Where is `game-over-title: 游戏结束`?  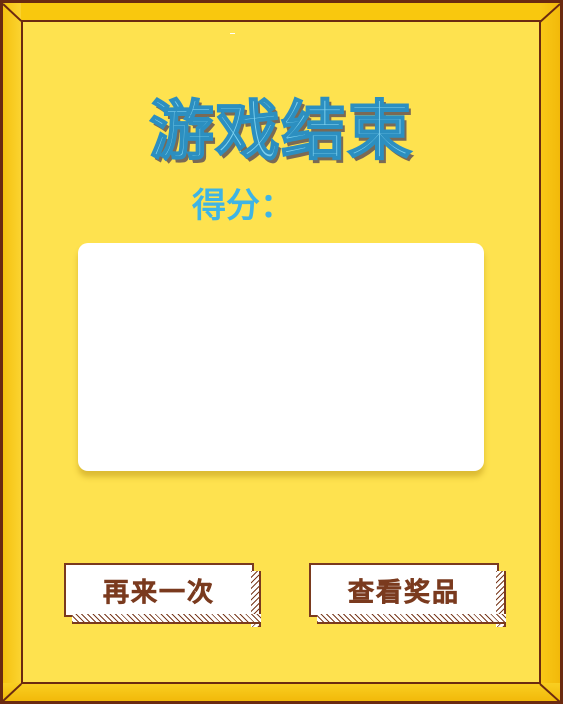 game-over-title: 游戏结束 is located at coordinates (281, 132).